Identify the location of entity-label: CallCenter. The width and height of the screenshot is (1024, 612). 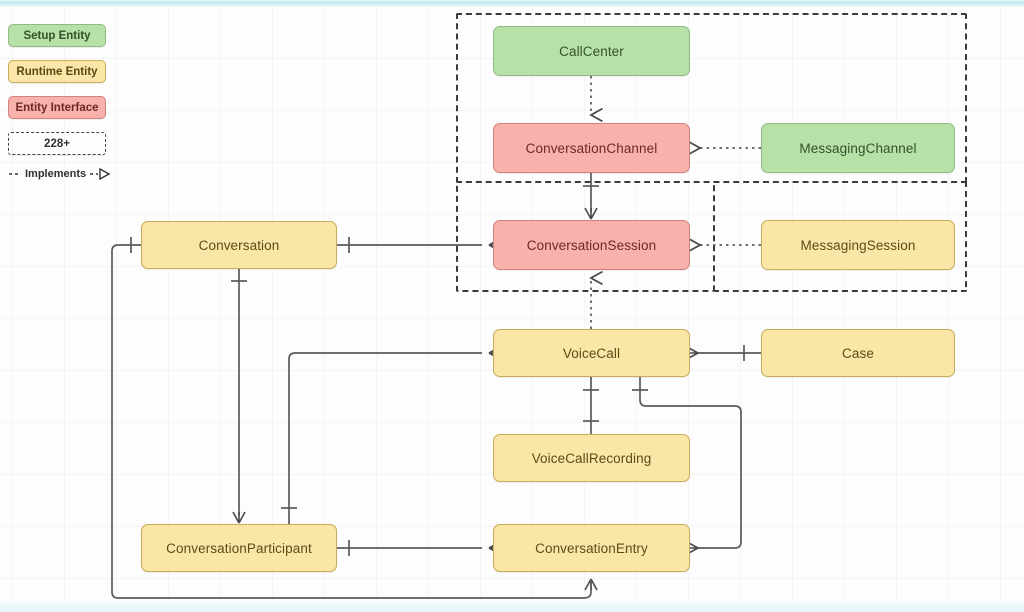
(591, 51).